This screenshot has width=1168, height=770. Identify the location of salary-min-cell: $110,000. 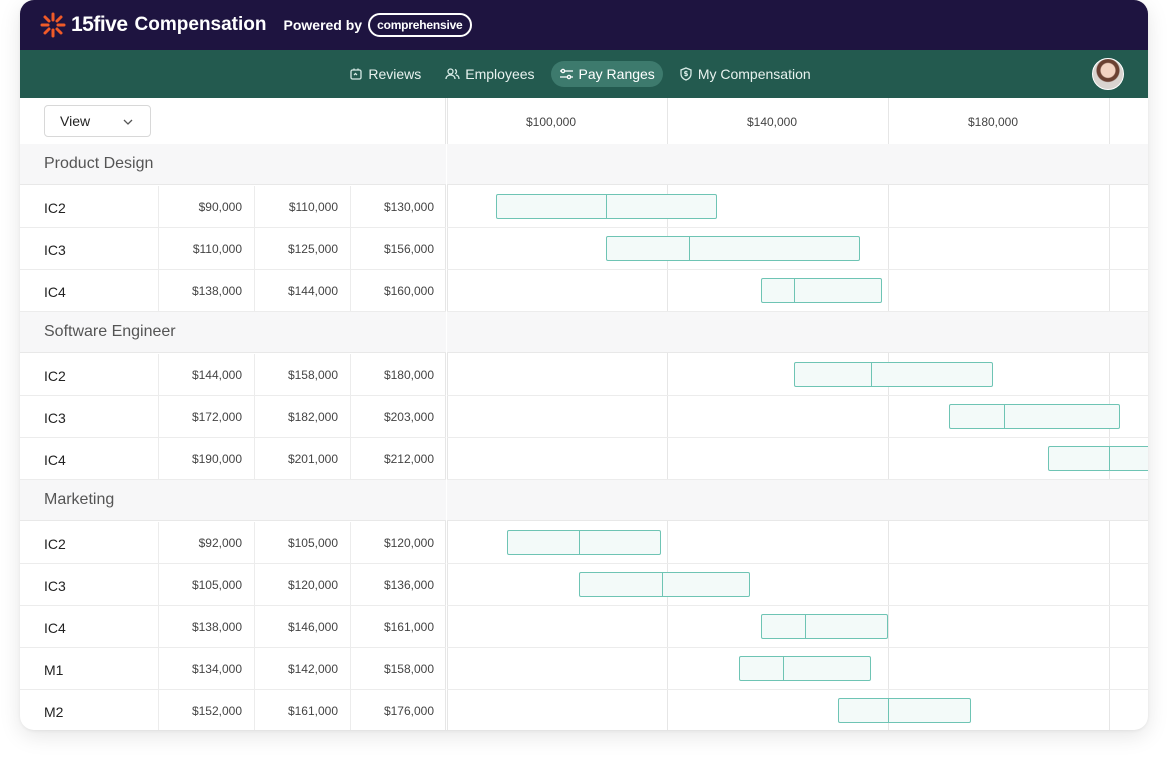
(217, 249).